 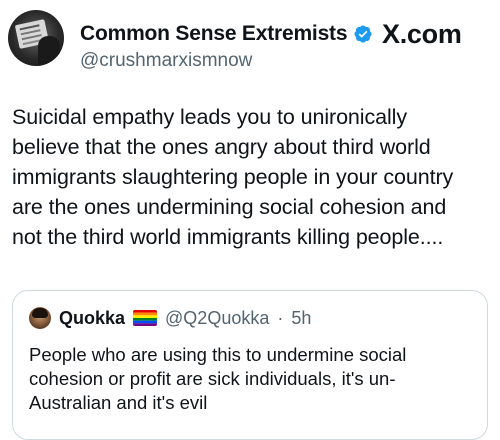 What do you see at coordinates (40, 318) in the screenshot?
I see `quoted-author-avatar` at bounding box center [40, 318].